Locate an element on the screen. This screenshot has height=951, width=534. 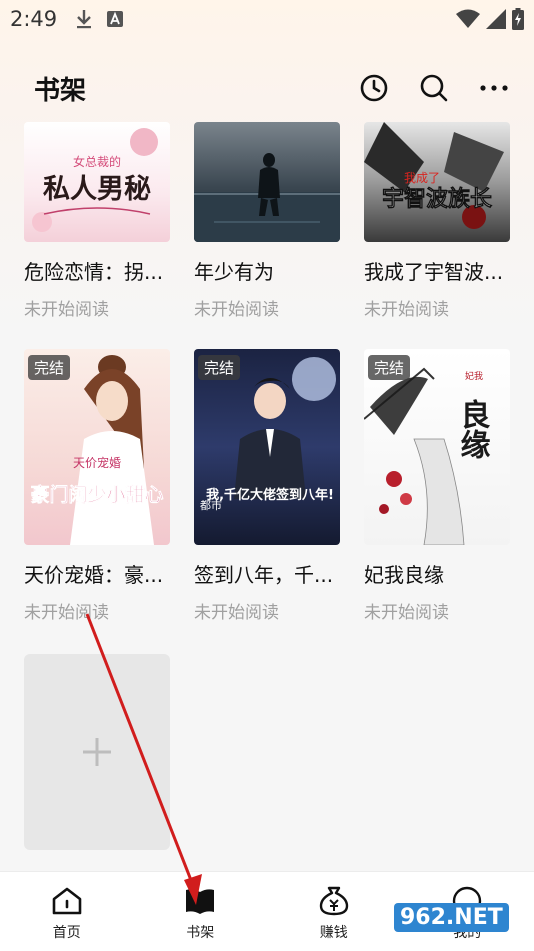
nav-item-bookshelf: 书架 is located at coordinates (201, 911).